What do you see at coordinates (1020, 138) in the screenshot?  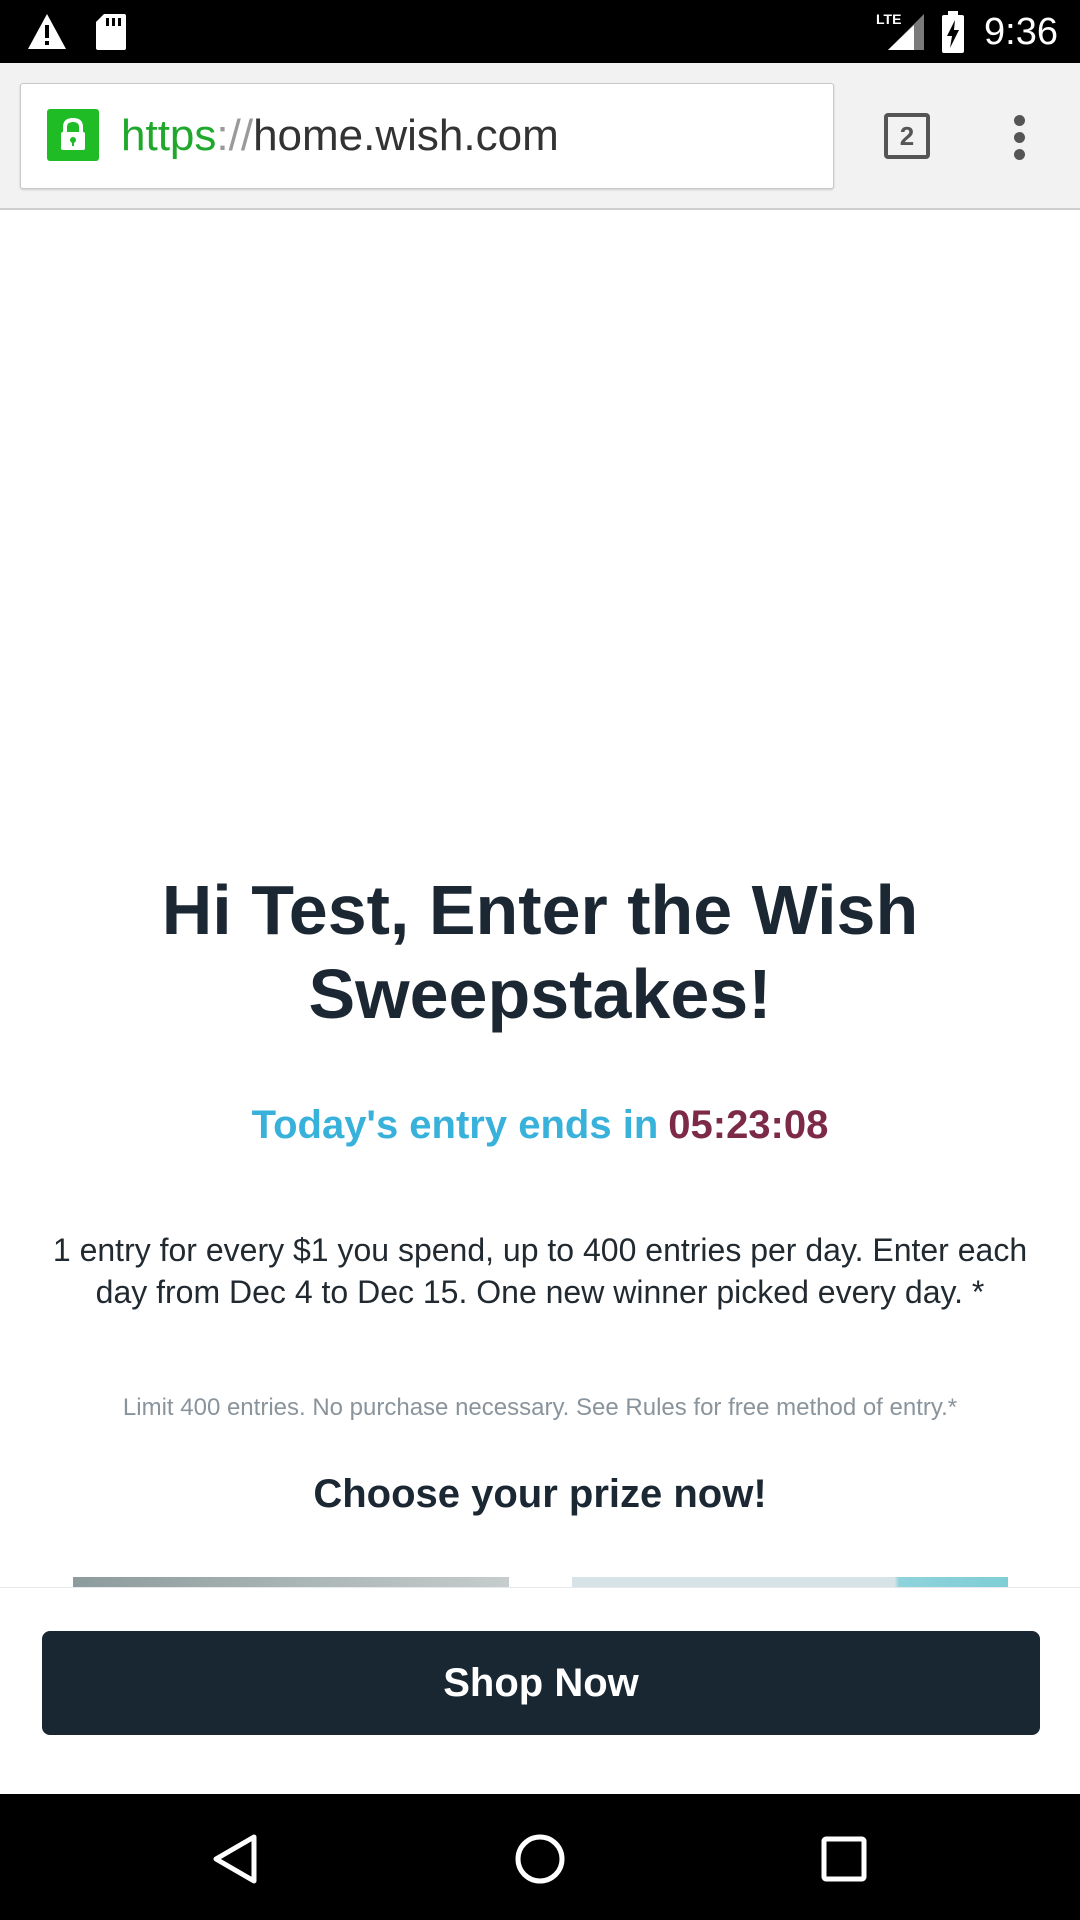 I see `overflow-menu-icon` at bounding box center [1020, 138].